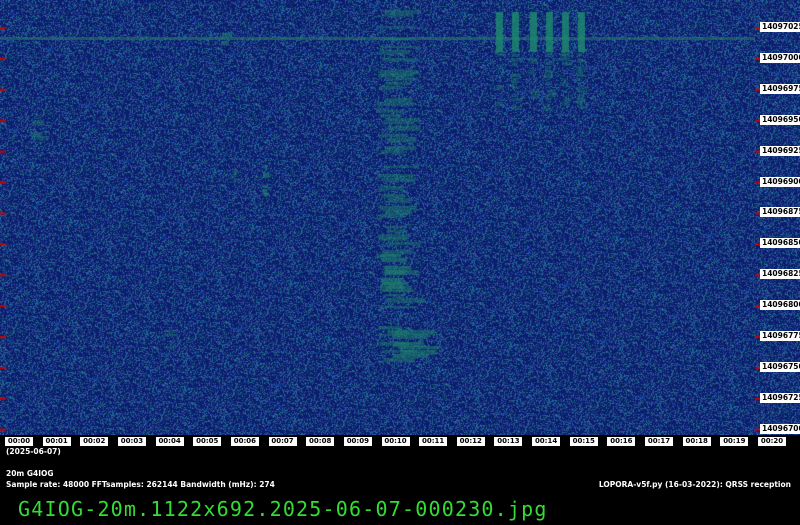 This screenshot has height=525, width=800. What do you see at coordinates (357, 441) in the screenshot?
I see `time-tick-label: 00:09` at bounding box center [357, 441].